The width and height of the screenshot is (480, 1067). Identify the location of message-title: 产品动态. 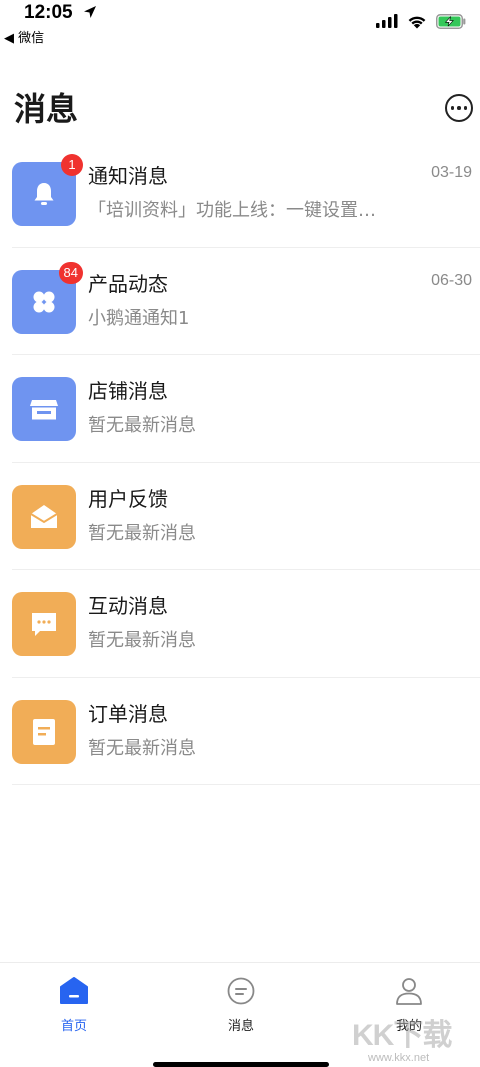
(128, 283).